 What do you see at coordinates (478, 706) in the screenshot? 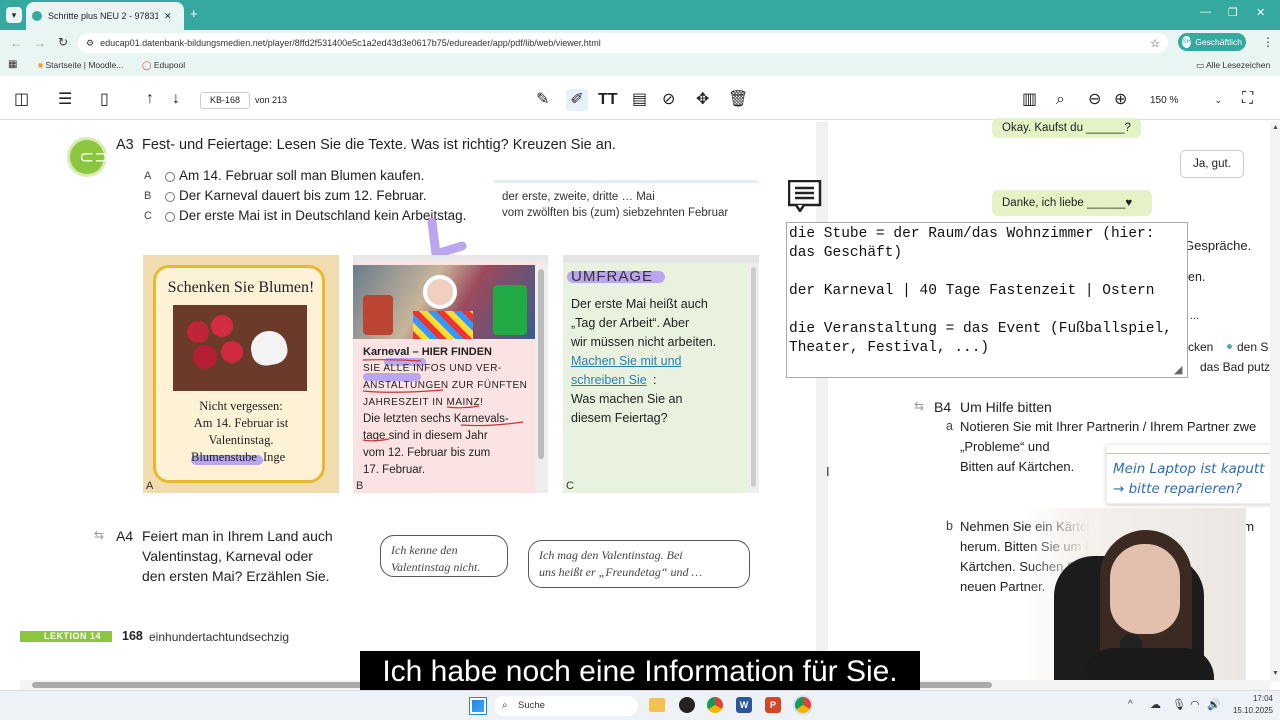
I see `windows-start-icon` at bounding box center [478, 706].